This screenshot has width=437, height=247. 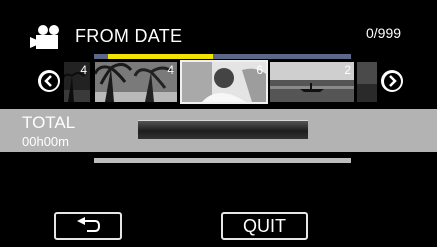 I want to click on thumbnail-partial-left: 4, so click(x=77, y=82).